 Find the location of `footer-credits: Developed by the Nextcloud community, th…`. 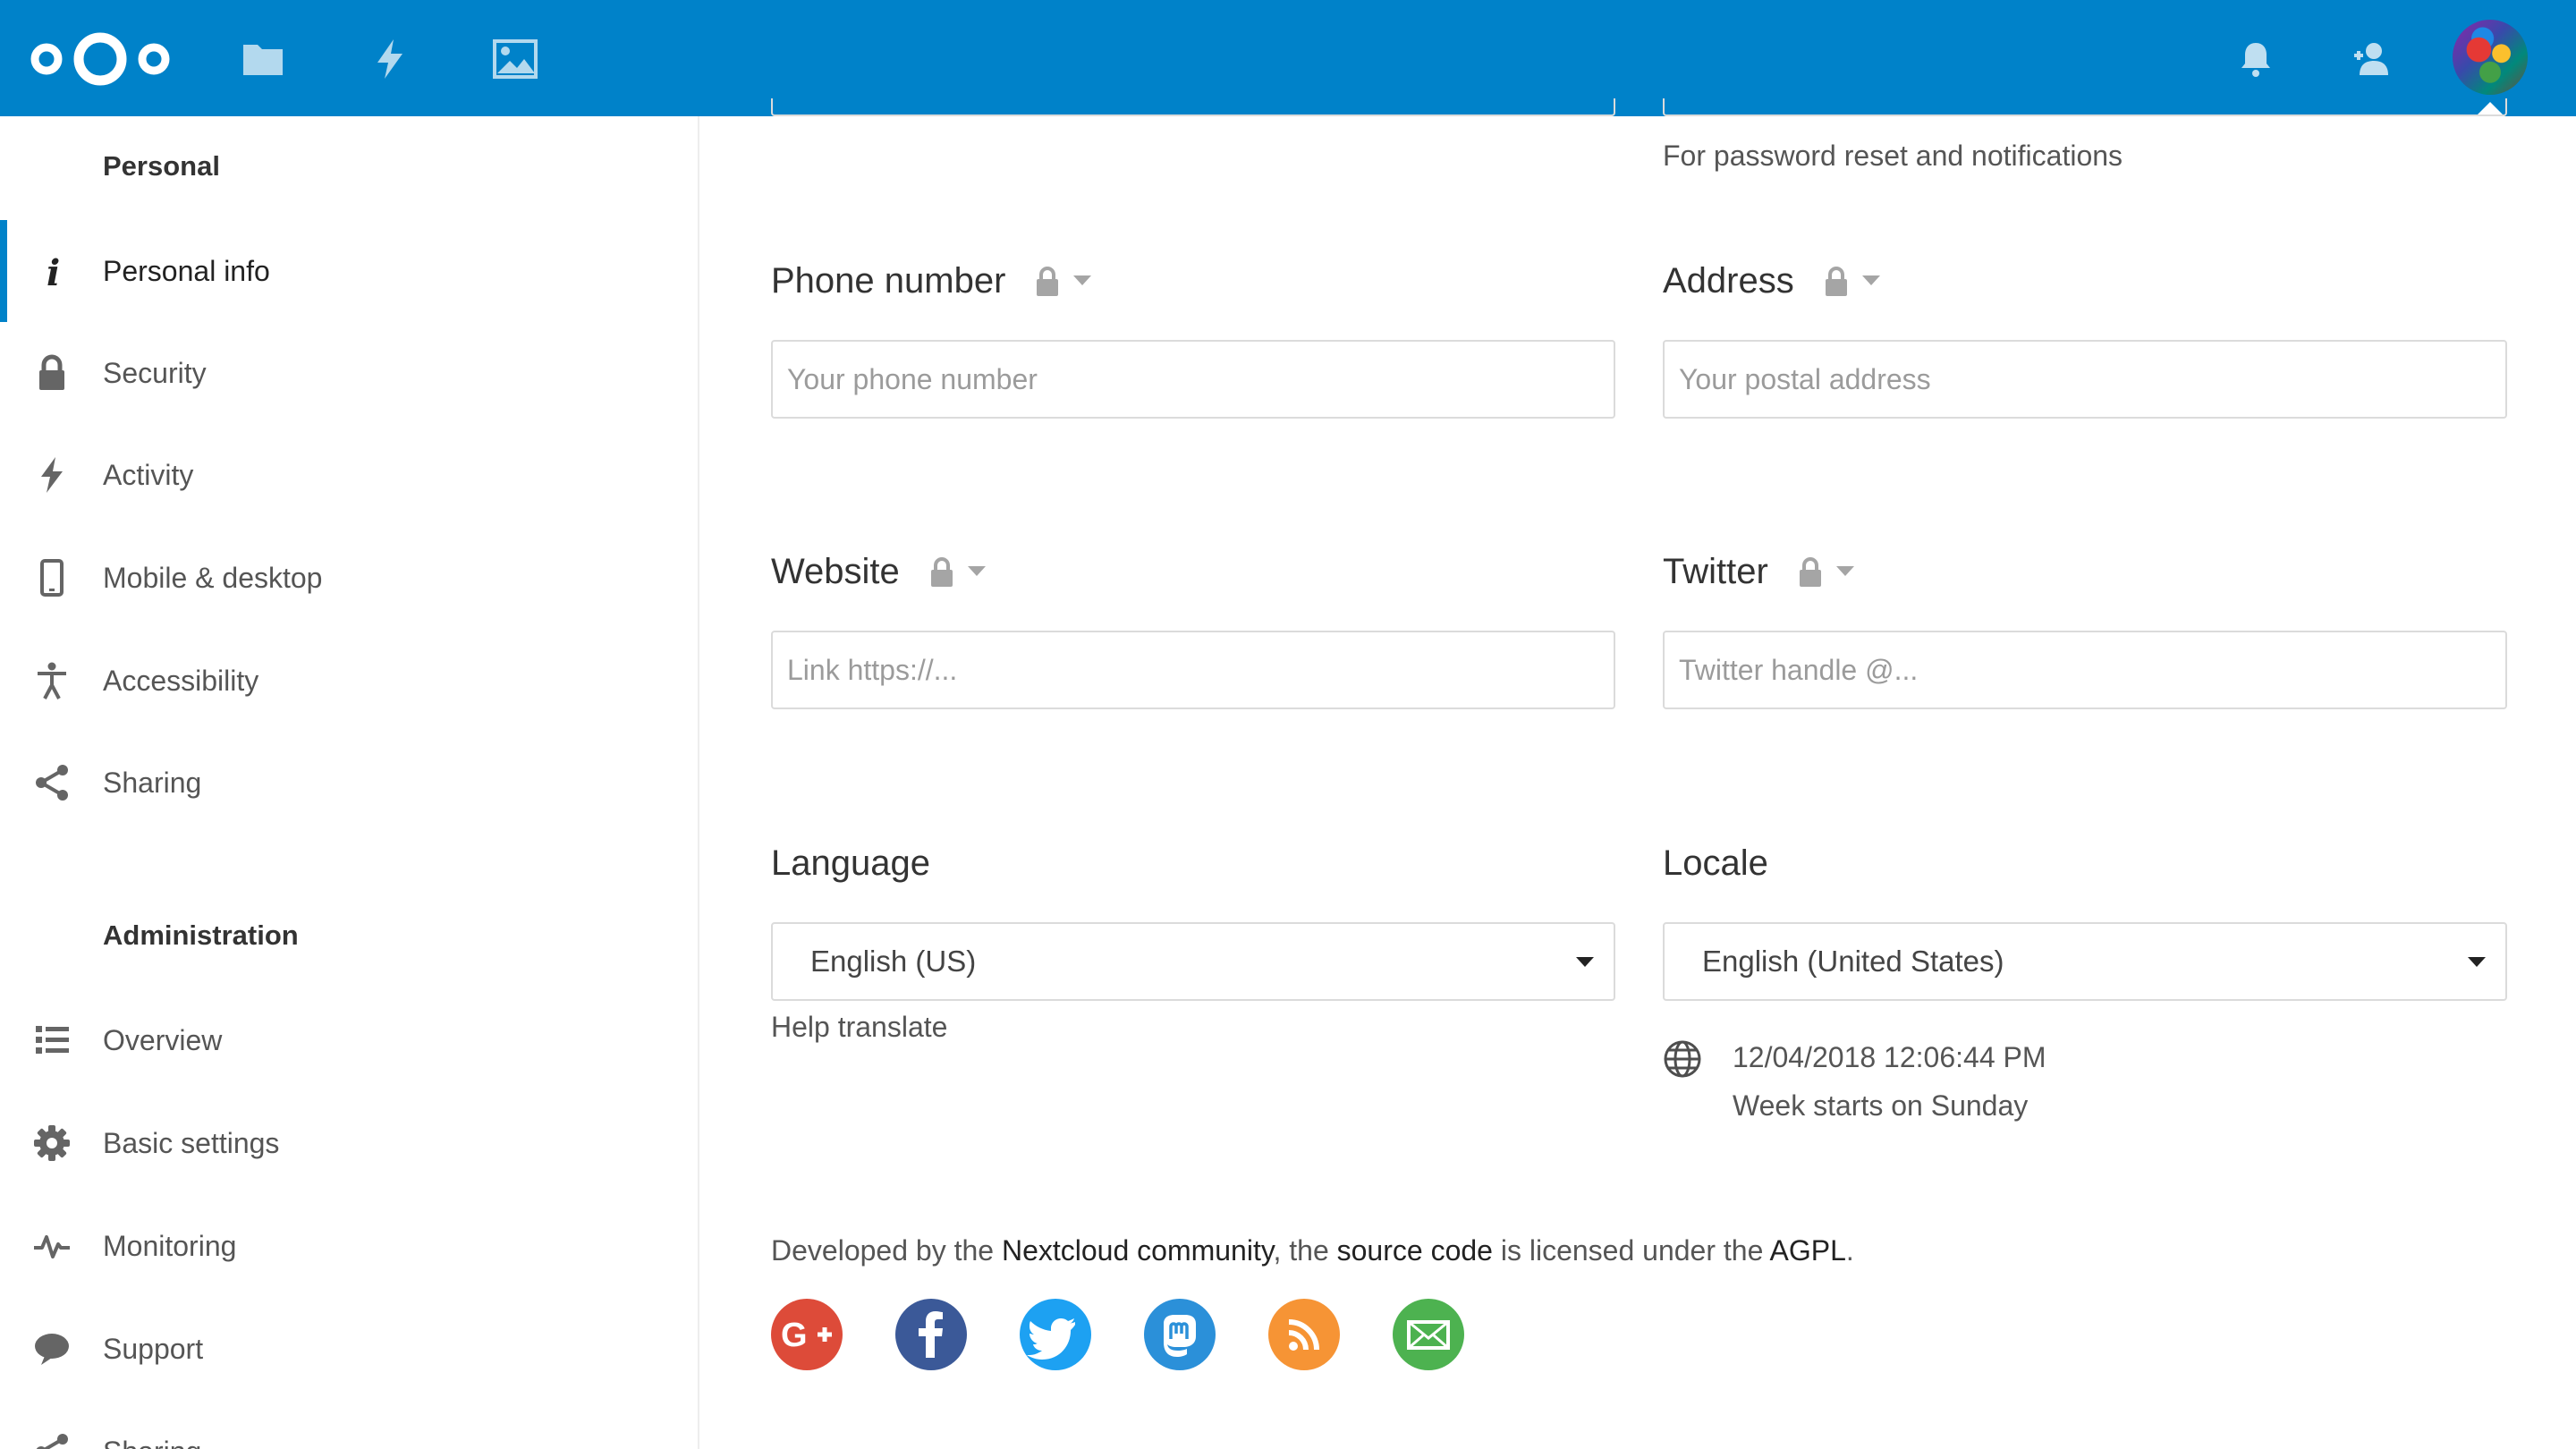

footer-credits: Developed by the Nextcloud community, th… is located at coordinates (1312, 1250).